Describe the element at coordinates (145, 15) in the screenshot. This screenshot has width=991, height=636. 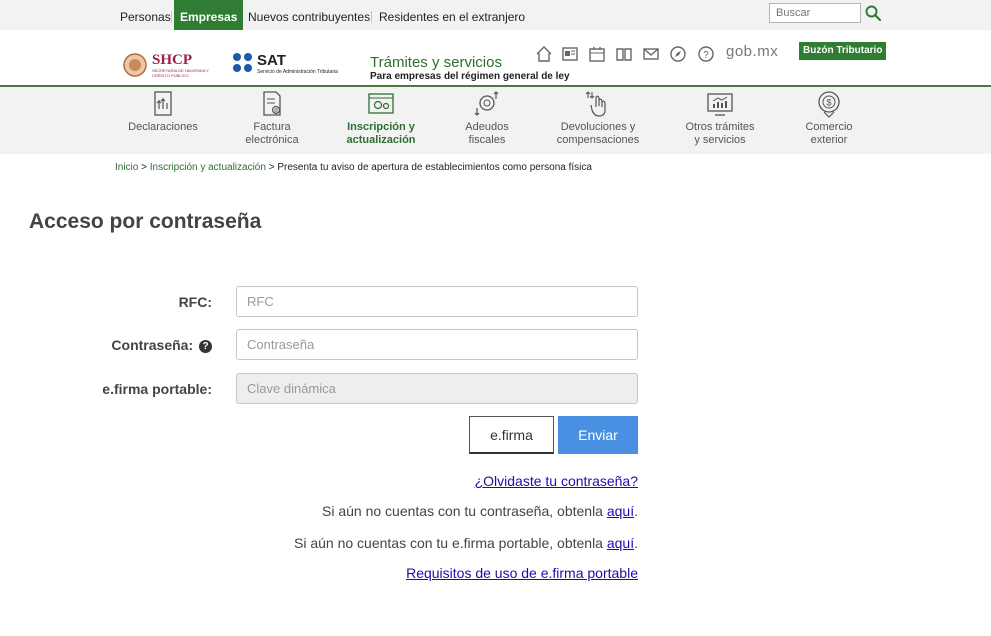
I see `nav-personas: Personas` at that location.